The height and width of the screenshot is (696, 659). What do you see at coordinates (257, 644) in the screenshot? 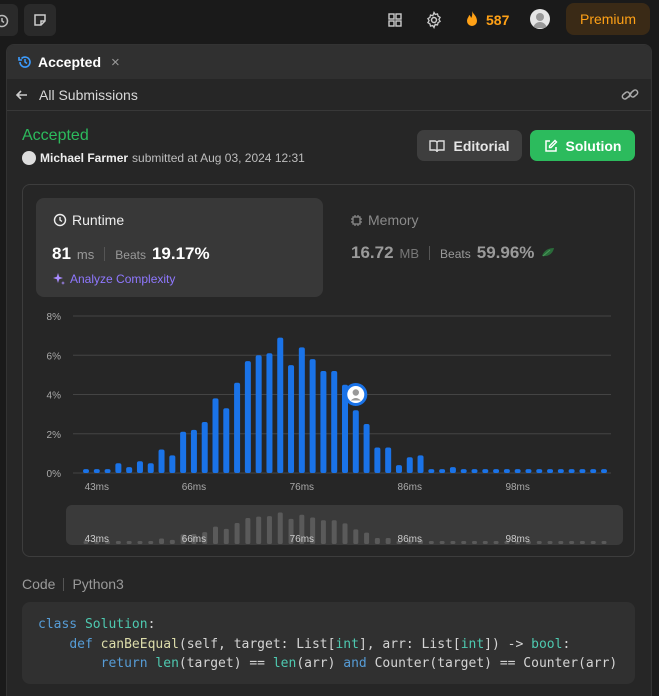
I see `code-token: (self, target: List[` at bounding box center [257, 644].